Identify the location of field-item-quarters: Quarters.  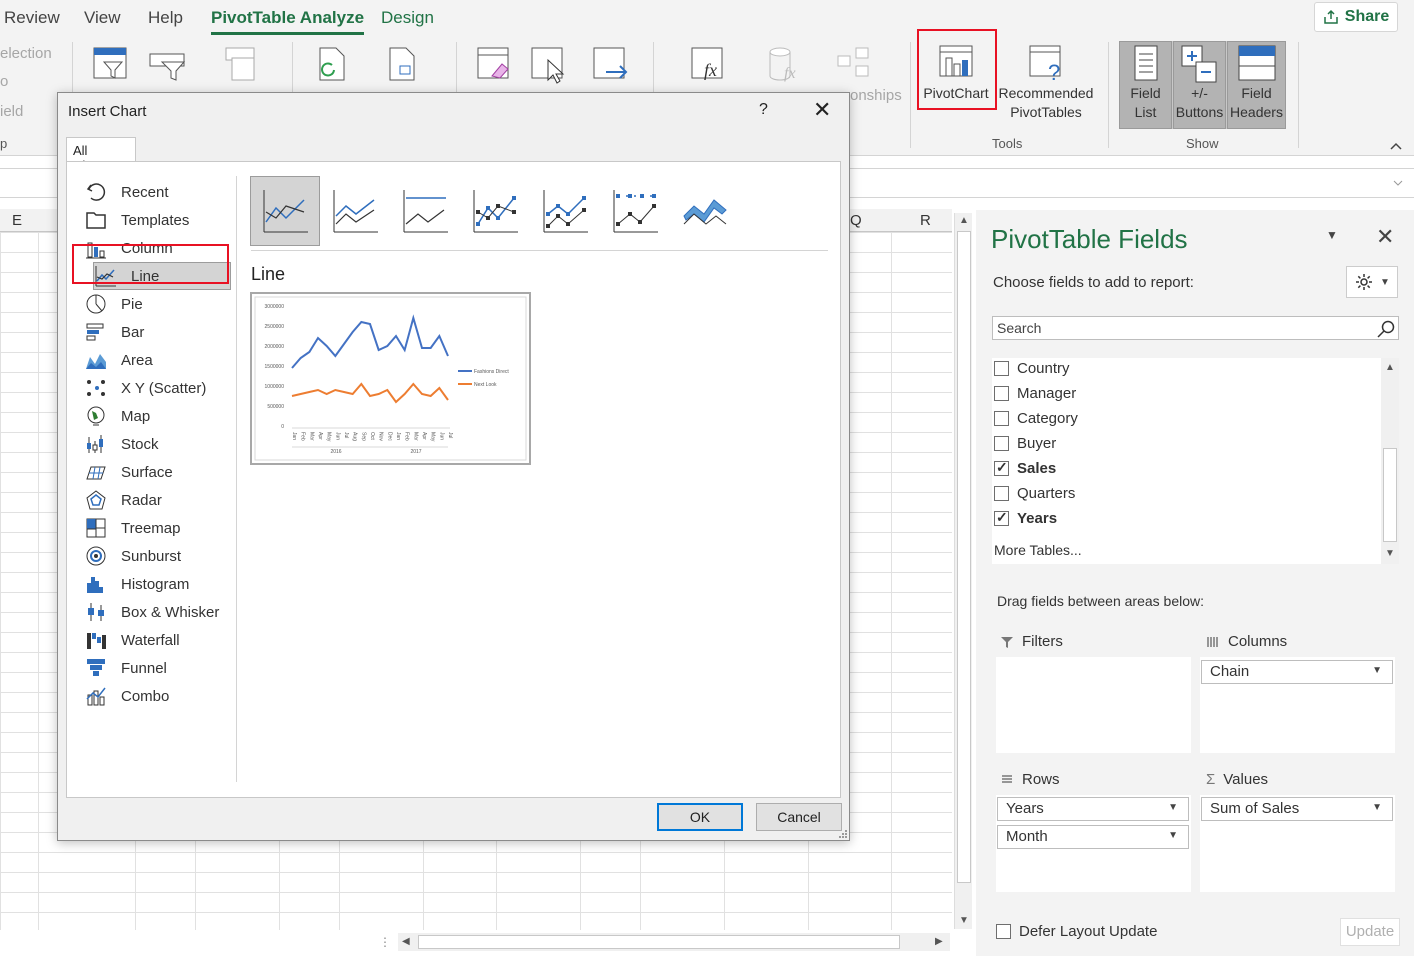
(1034, 493).